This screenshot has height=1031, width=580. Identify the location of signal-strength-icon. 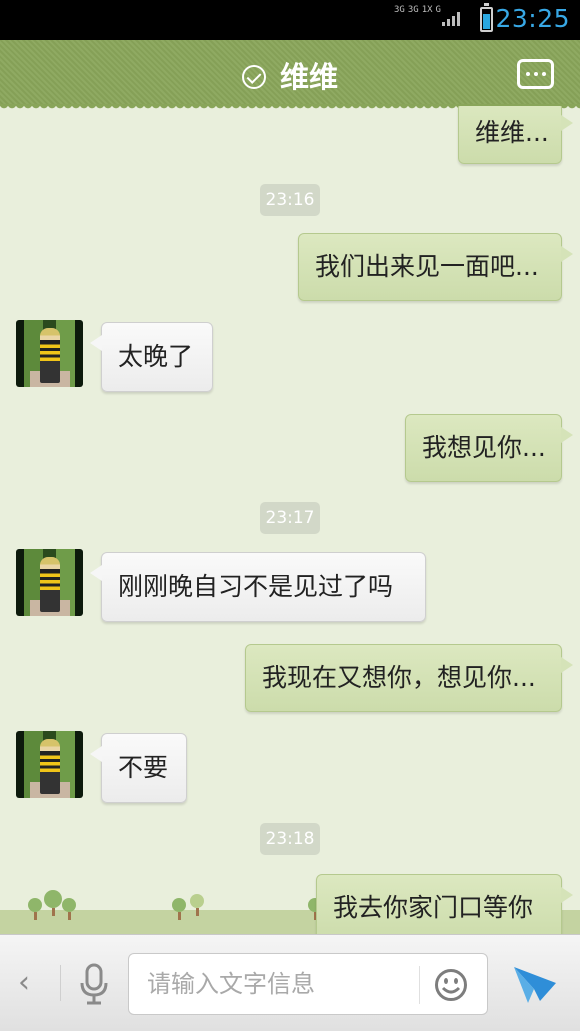
(451, 19).